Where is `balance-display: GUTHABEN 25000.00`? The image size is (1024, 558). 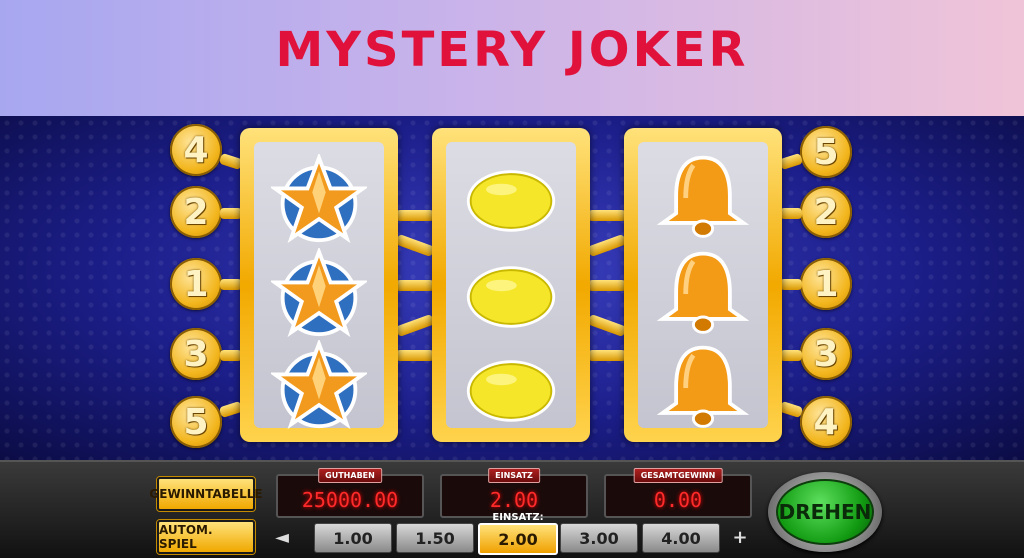
balance-display: GUTHABEN 25000.00 is located at coordinates (350, 493).